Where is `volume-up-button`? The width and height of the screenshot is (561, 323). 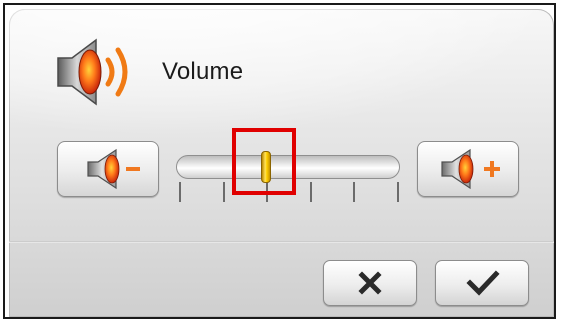 volume-up-button is located at coordinates (468, 169).